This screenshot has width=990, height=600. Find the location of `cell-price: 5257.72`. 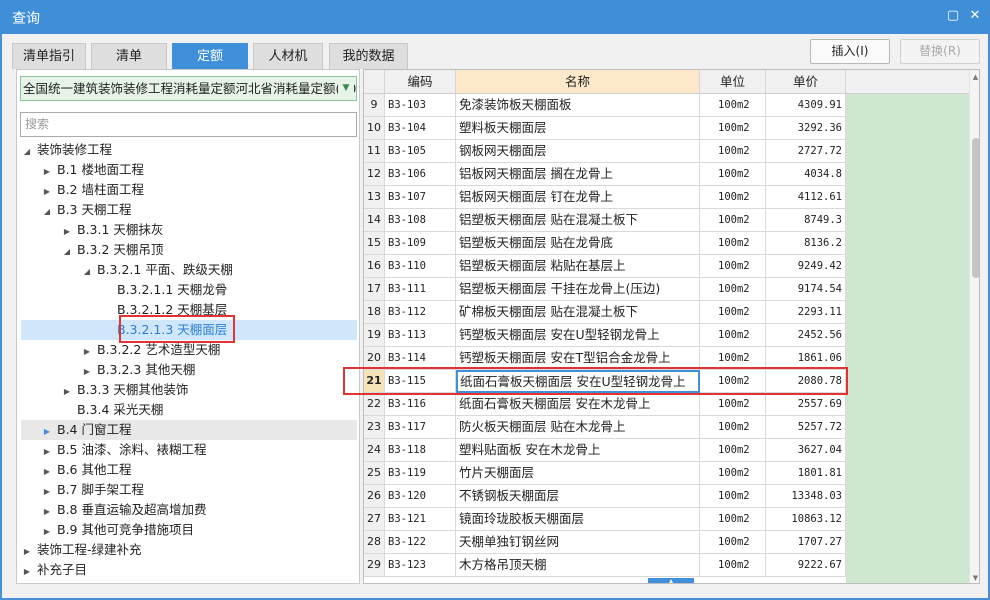

cell-price: 5257.72 is located at coordinates (806, 427).